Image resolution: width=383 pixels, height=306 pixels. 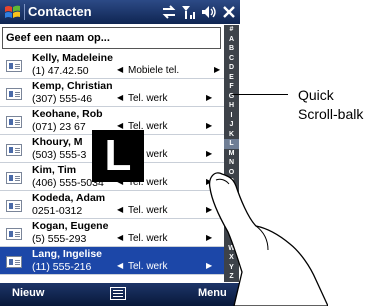 What do you see at coordinates (118, 156) in the screenshot?
I see `current-letter-overlay: L` at bounding box center [118, 156].